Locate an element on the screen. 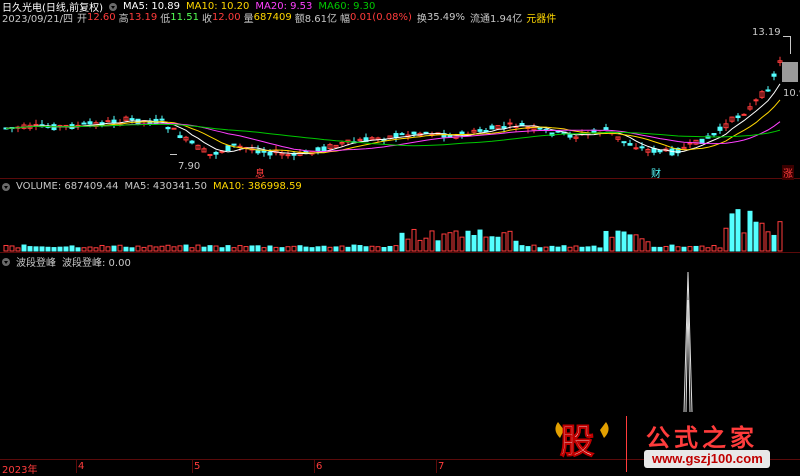 The width and height of the screenshot is (800, 476). high-mark-leader is located at coordinates (786, 36).